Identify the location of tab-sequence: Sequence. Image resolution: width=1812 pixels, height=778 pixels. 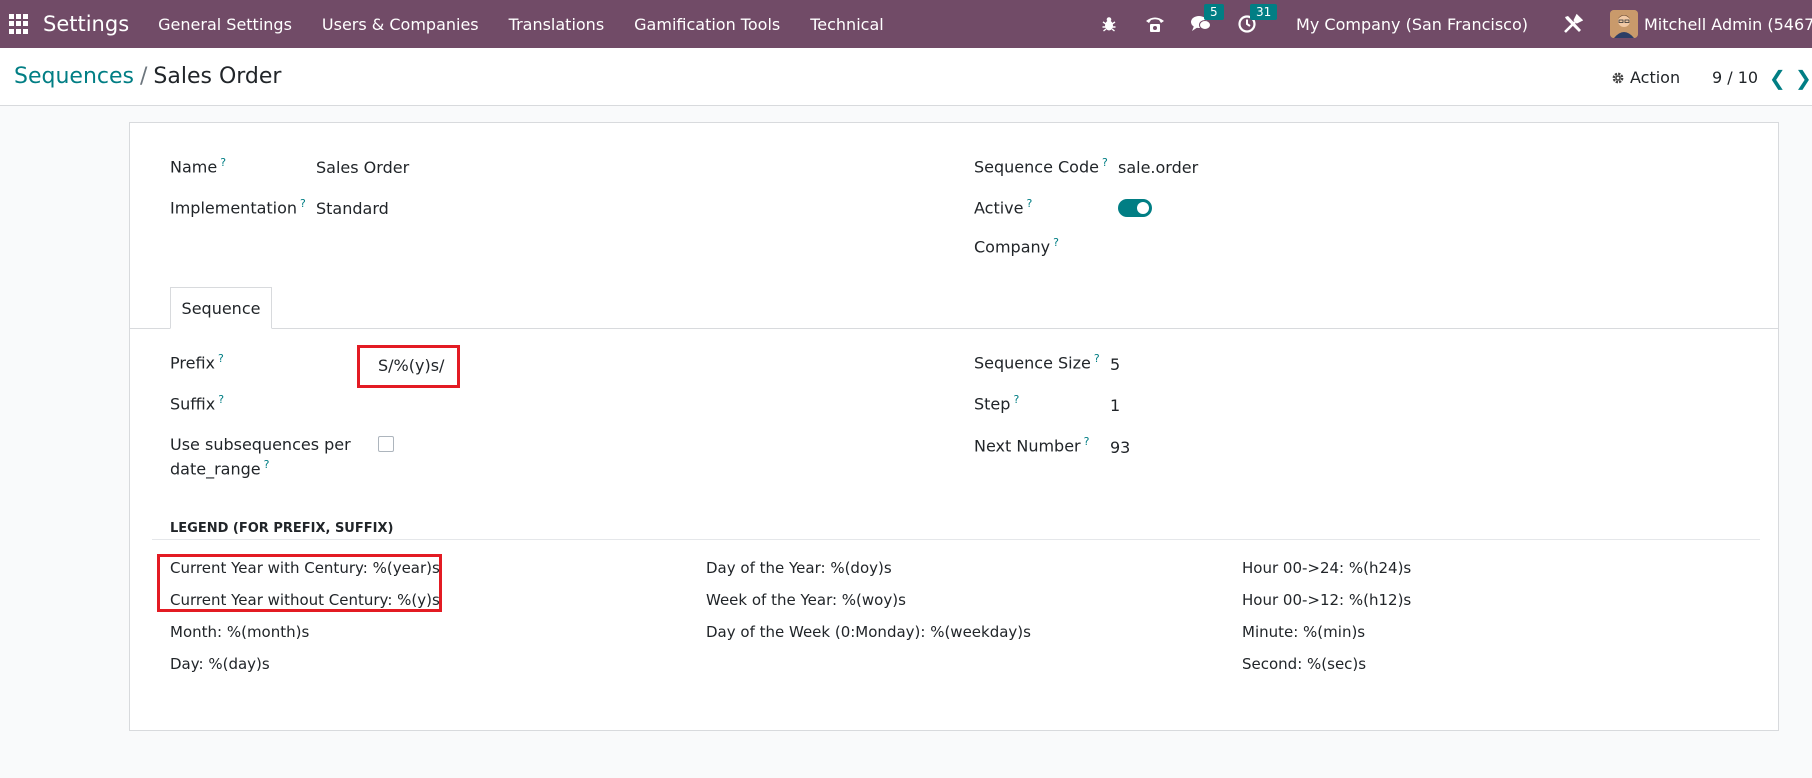
(221, 308).